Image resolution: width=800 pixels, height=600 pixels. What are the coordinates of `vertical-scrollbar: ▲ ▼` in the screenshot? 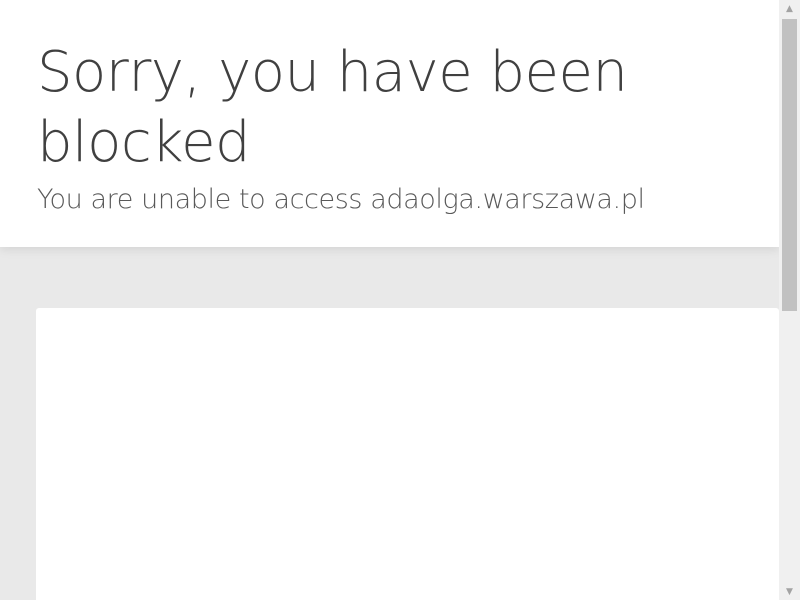 It's located at (789, 300).